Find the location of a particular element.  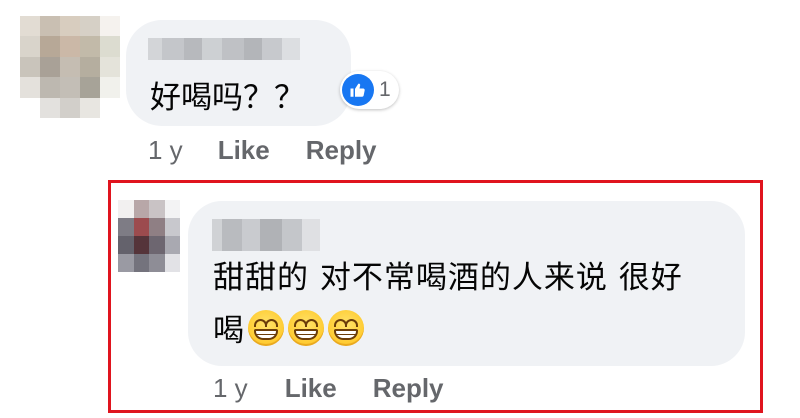

comment-actions: 1 y Like Reply is located at coordinates (262, 150).